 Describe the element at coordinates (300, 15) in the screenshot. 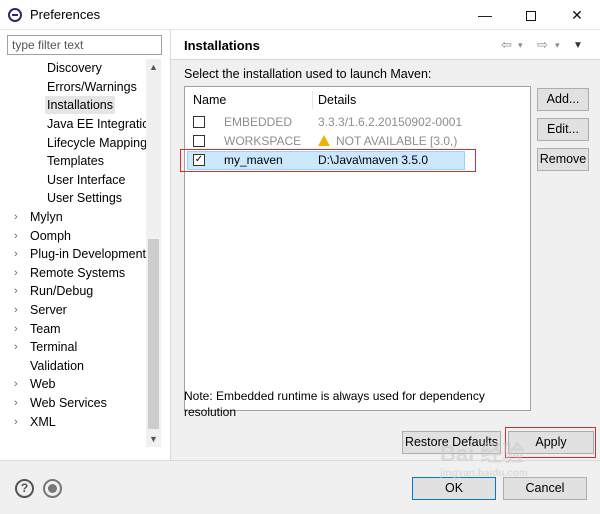

I see `title-bar: Preferences — ✕` at that location.